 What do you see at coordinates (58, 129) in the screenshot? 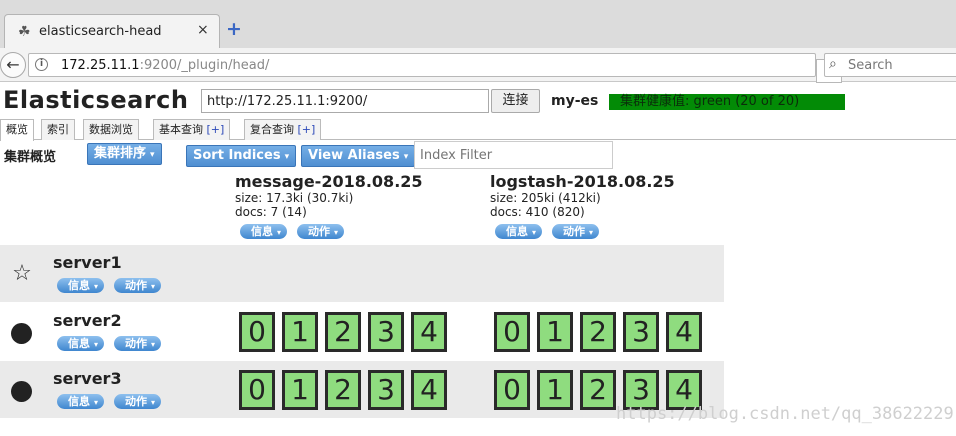
I see `tab-indices: 索引` at bounding box center [58, 129].